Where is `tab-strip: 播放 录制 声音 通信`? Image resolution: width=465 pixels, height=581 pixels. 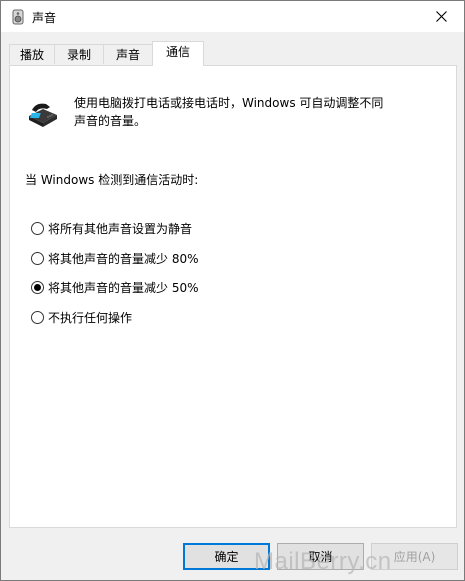
tab-strip: 播放 录制 声音 通信 is located at coordinates (233, 53).